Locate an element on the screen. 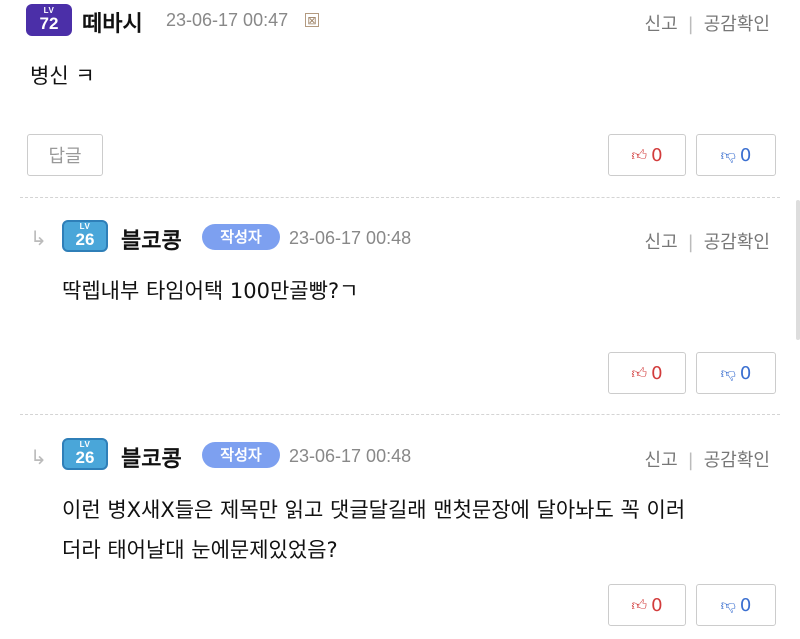 The image size is (800, 639). comment-text-line: 이런 병X새X들은 제목만 읽고 댓글달길래 맨첫문장에 달아놔도 꼭 이러 is located at coordinates (374, 510).